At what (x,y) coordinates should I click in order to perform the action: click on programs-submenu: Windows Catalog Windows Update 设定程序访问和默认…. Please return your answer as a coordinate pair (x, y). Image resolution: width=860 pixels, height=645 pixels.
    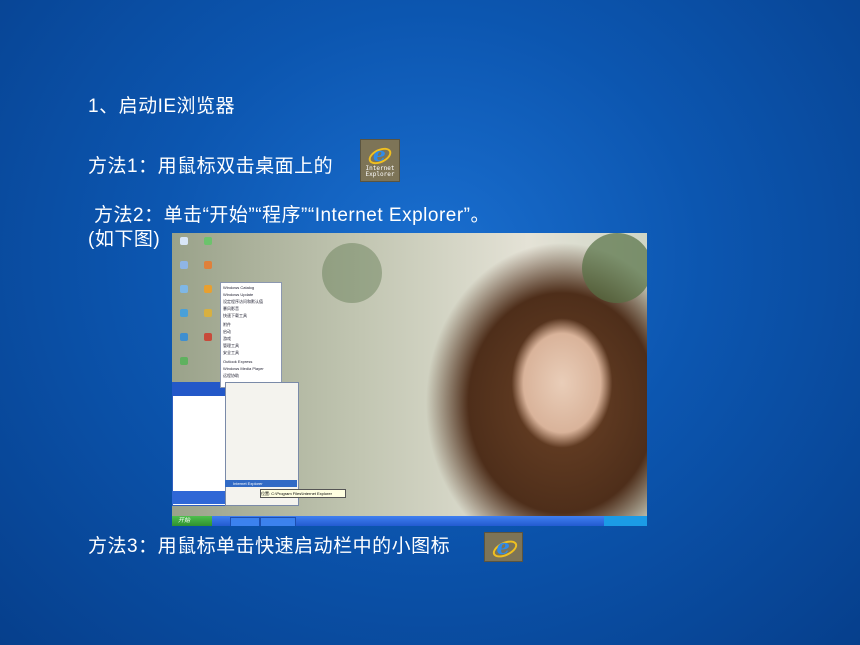
    Looking at the image, I should click on (251, 335).